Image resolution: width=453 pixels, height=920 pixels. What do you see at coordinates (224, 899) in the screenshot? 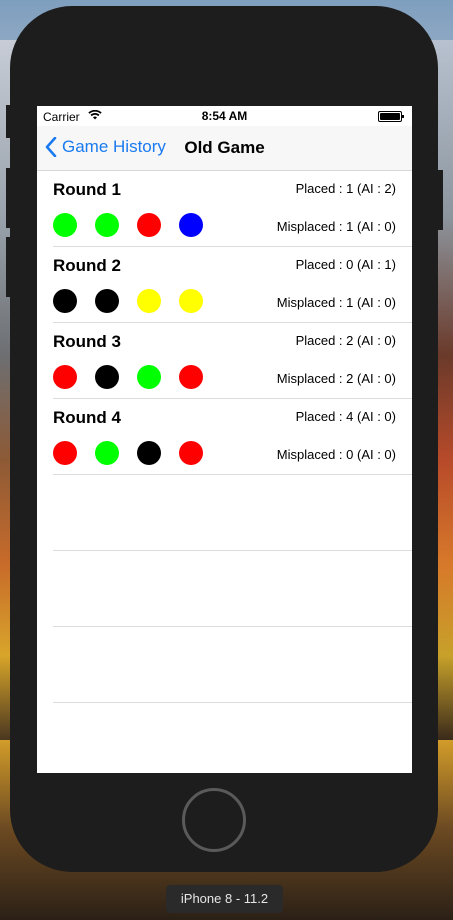
I see `device-label: iPhone 8 - 11.2` at bounding box center [224, 899].